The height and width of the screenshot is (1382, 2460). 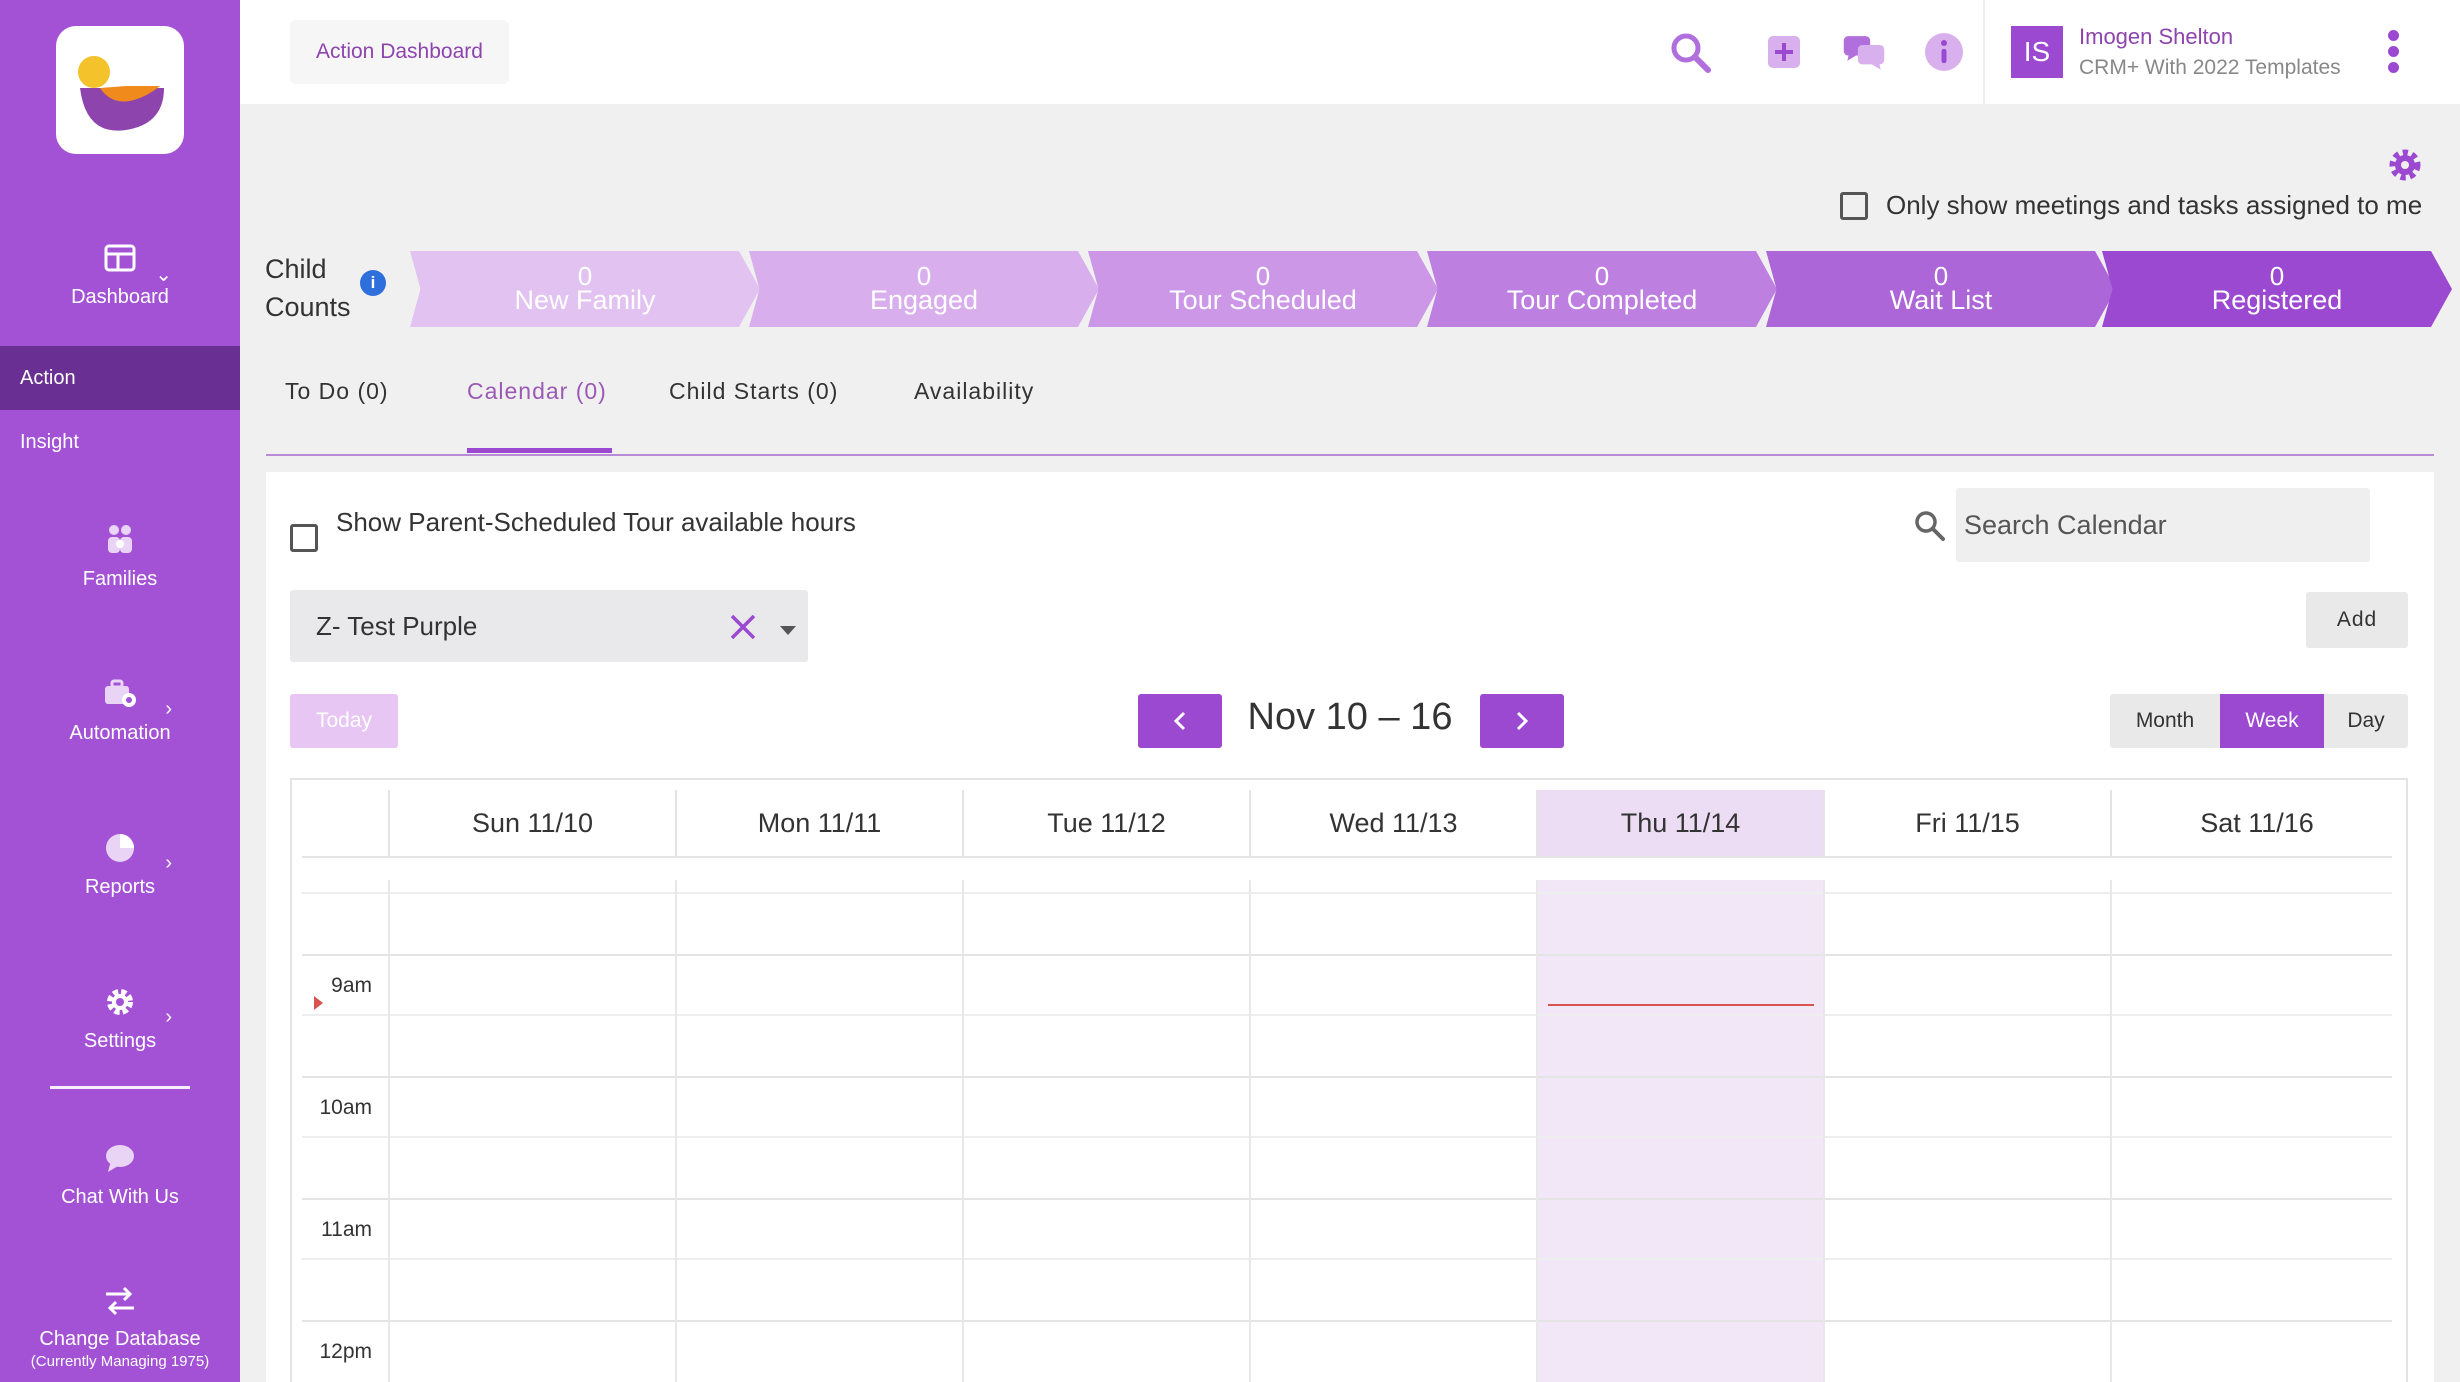 I want to click on chevron-right-icon, so click(x=1522, y=721).